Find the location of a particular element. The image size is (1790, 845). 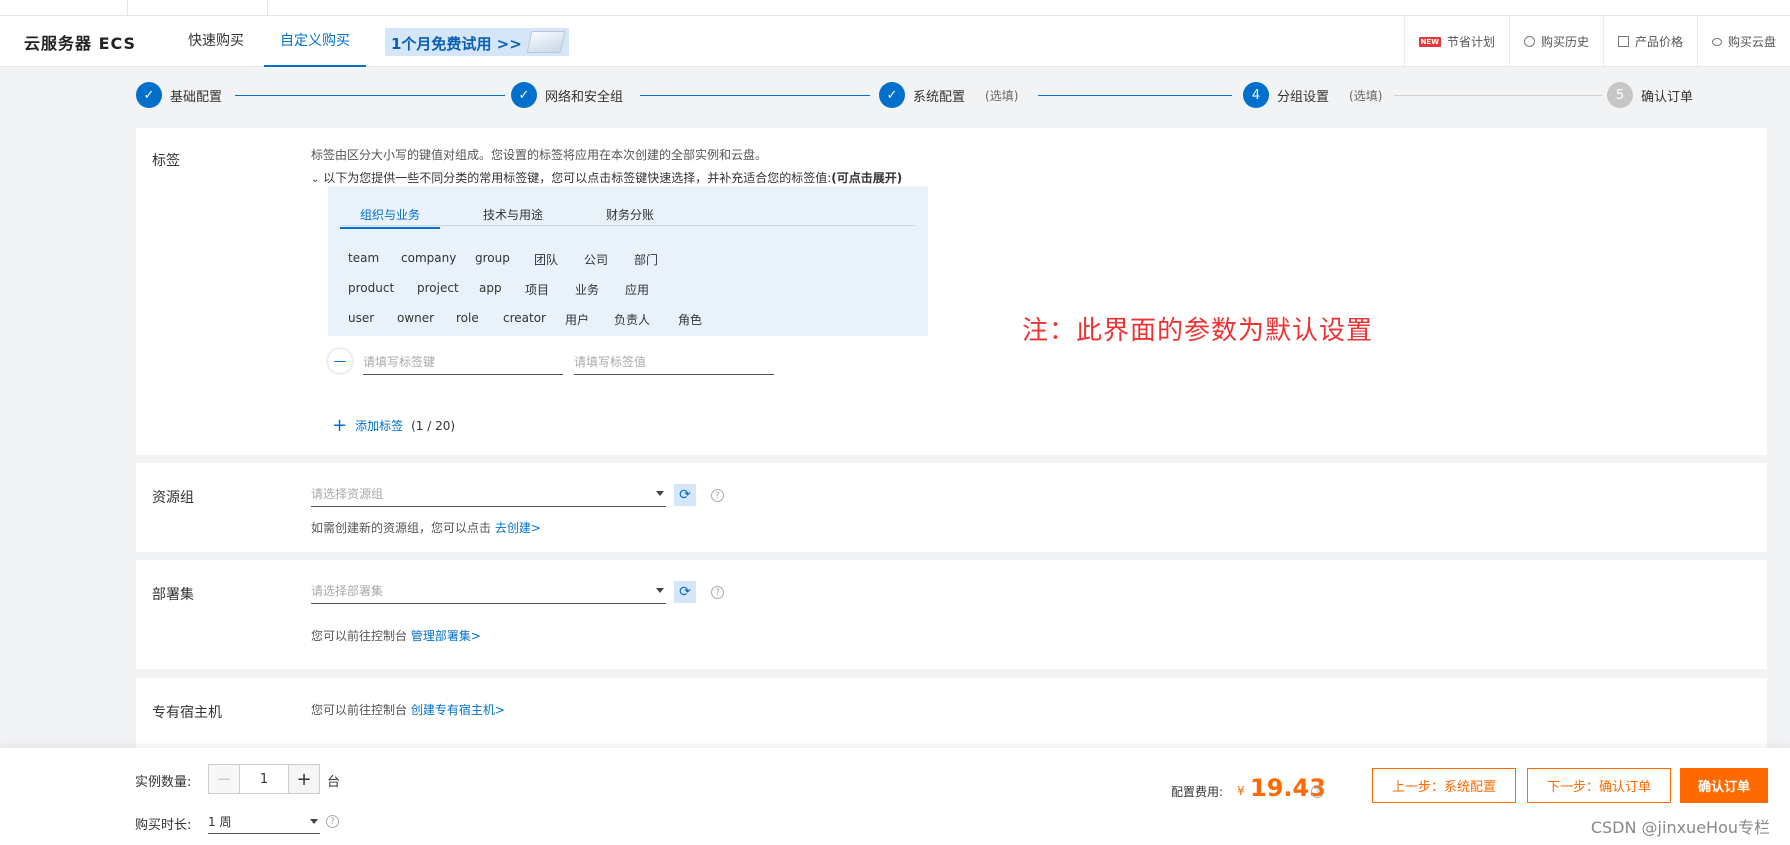

tab-tech-usage: 技术与用途 is located at coordinates (513, 214).